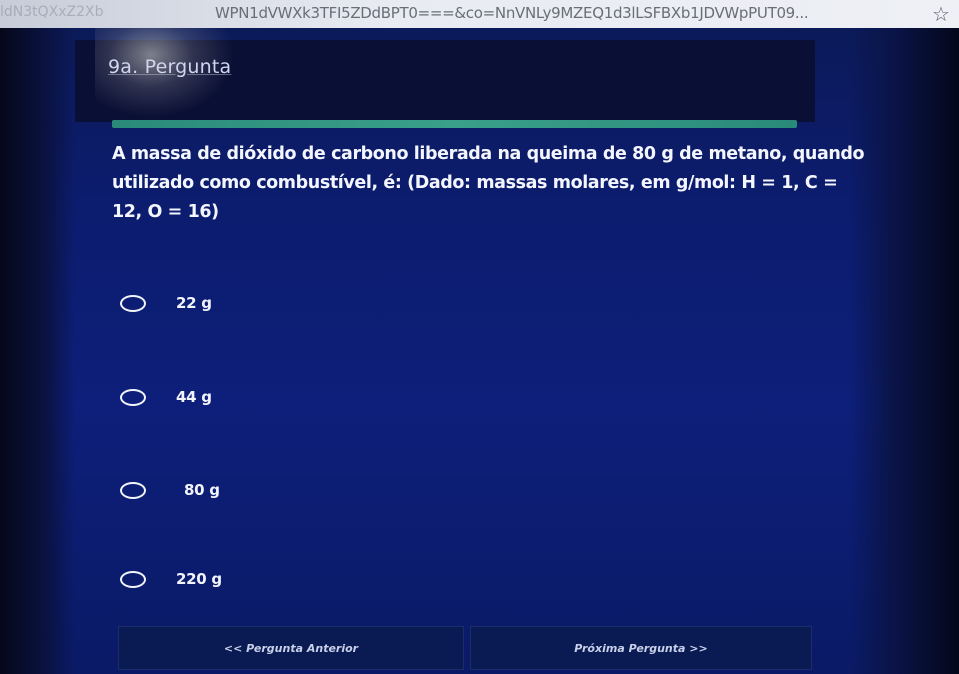  What do you see at coordinates (166, 397) in the screenshot?
I see `option-b: 44 g` at bounding box center [166, 397].